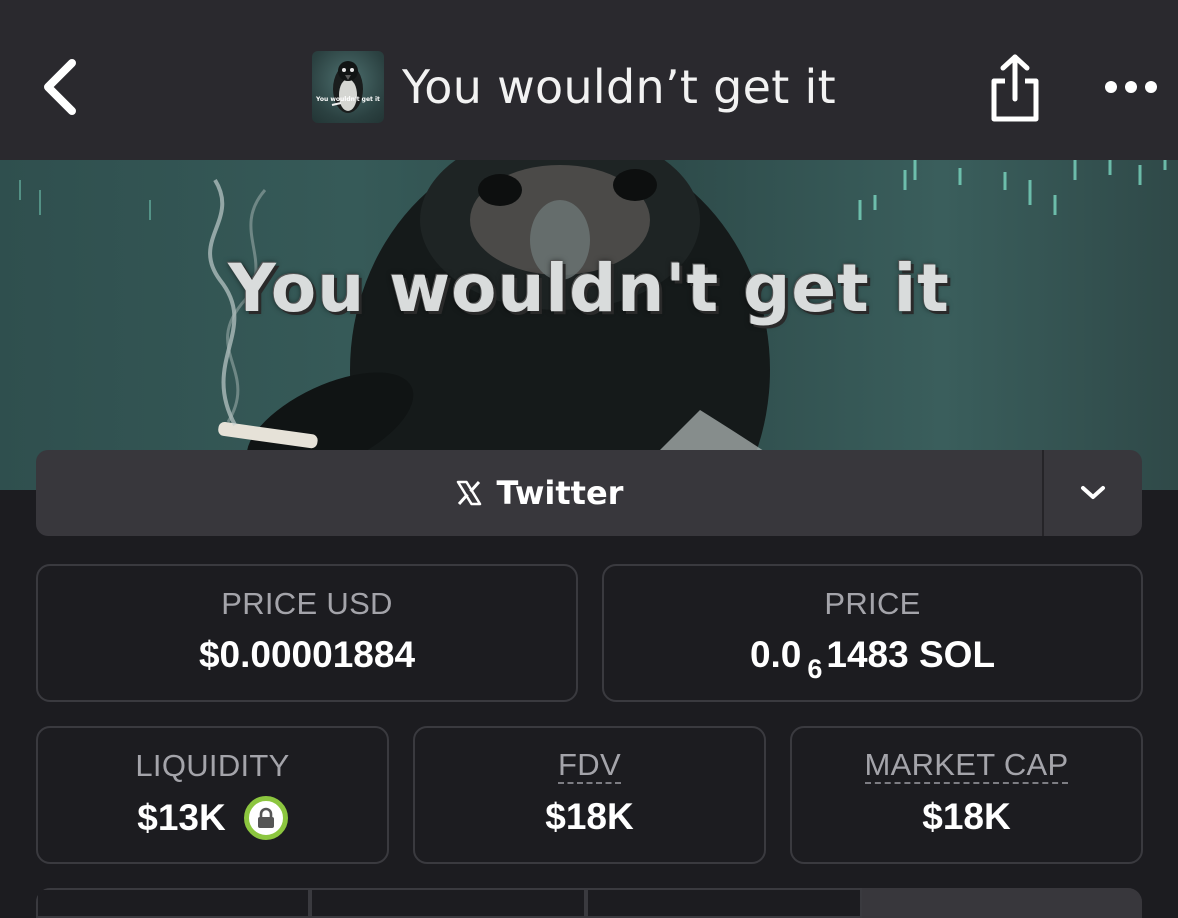 The width and height of the screenshot is (1178, 918). What do you see at coordinates (589, 288) in the screenshot?
I see `banner-caption: You wouldn't get it` at bounding box center [589, 288].